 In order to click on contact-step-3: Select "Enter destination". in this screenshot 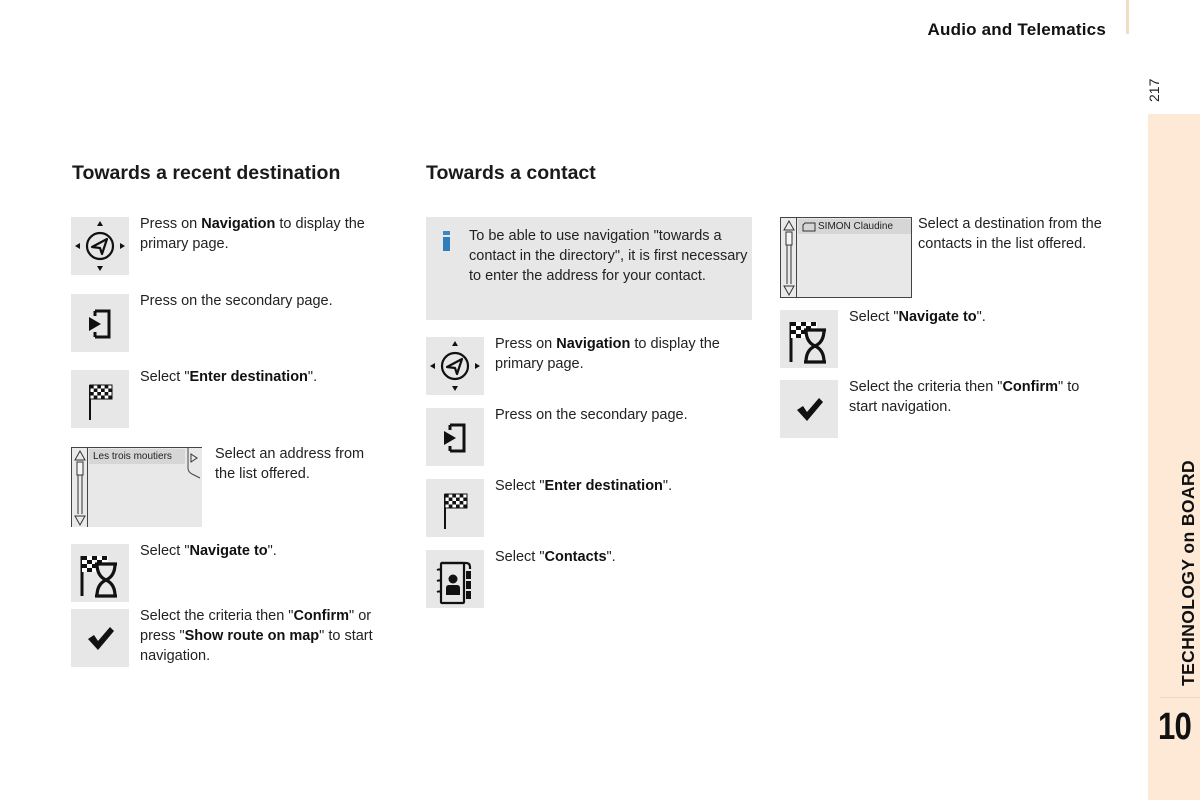, I will do `click(588, 507)`.